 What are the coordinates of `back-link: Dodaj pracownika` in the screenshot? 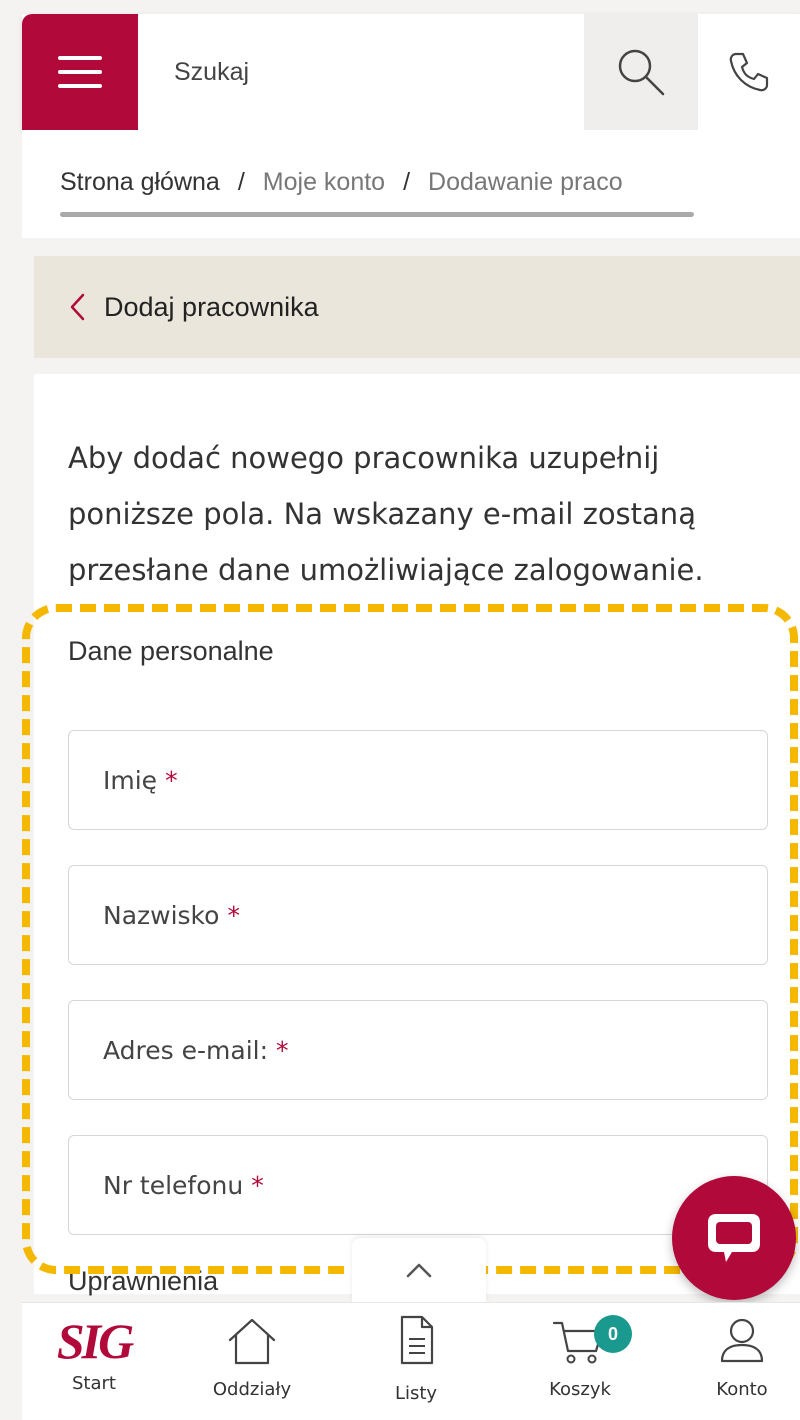 It's located at (417, 307).